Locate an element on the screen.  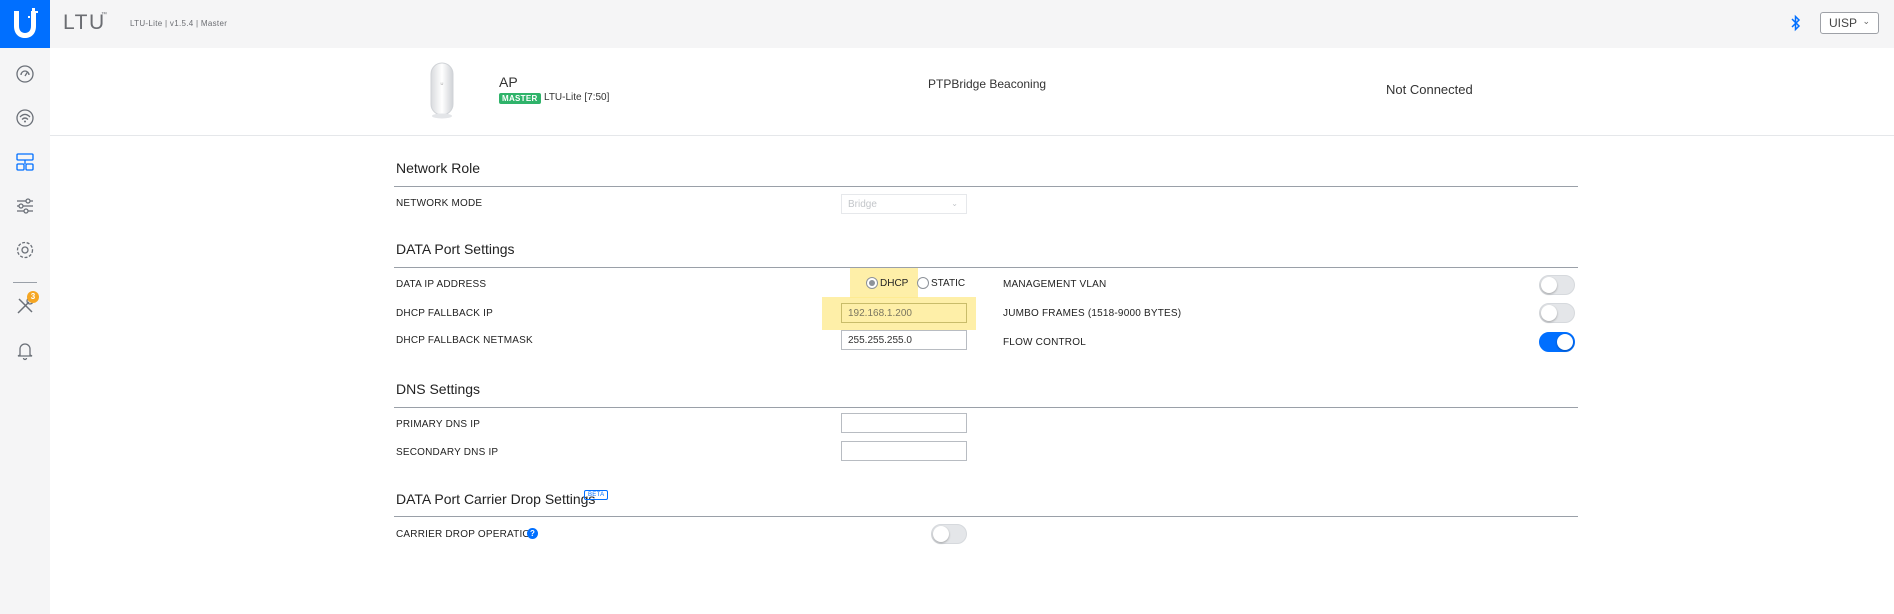
settings-sliders-icon is located at coordinates (25, 206).